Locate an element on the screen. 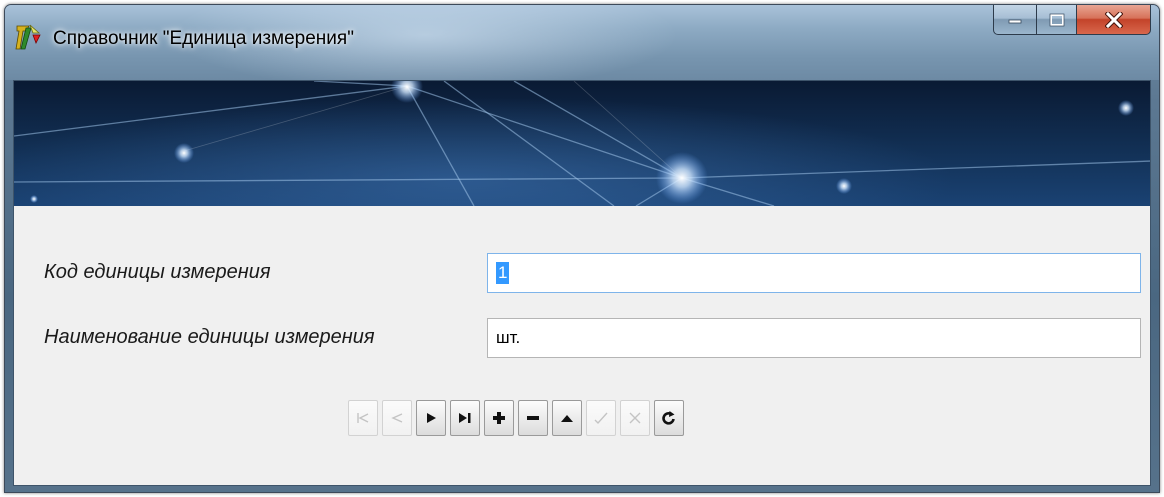 This screenshot has width=1164, height=497. last-record-button is located at coordinates (465, 418).